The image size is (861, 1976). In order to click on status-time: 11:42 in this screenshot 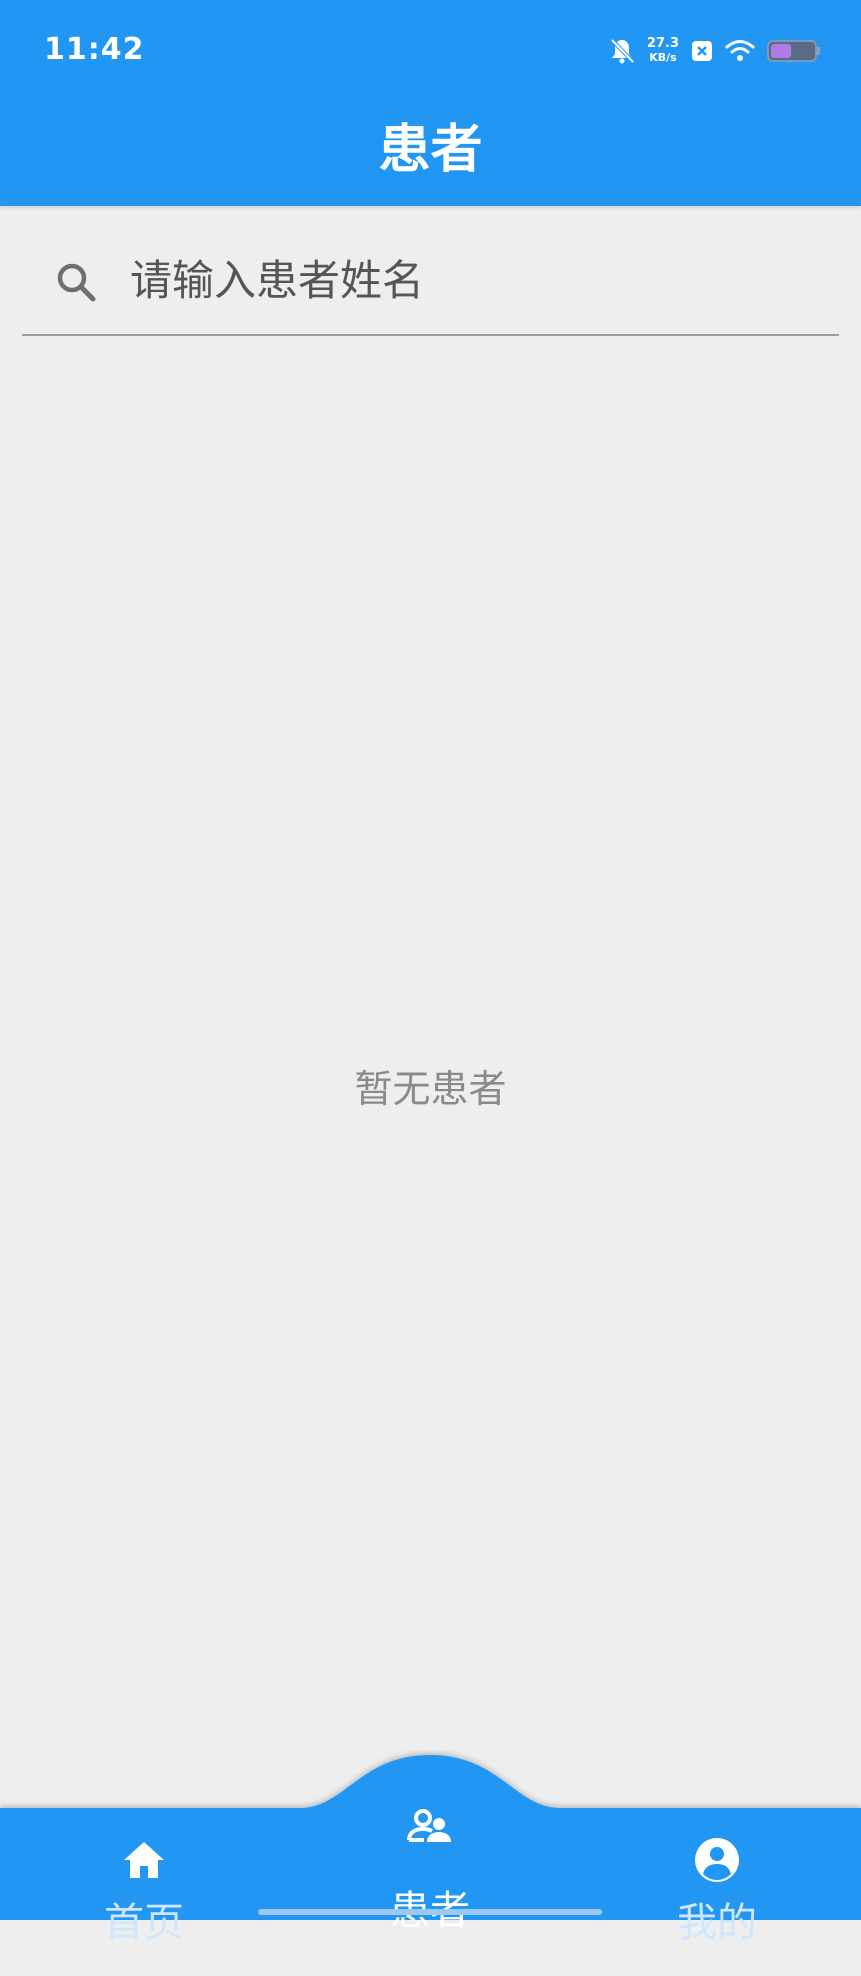, I will do `click(94, 49)`.